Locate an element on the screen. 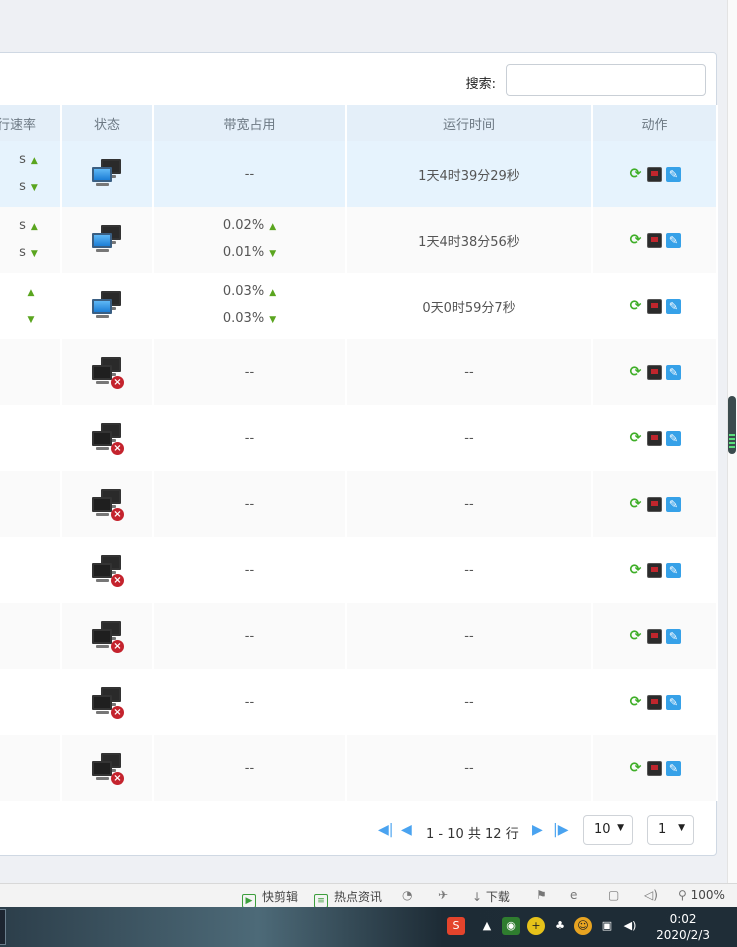  hot-news-button: ≡ 热点资讯 is located at coordinates (348, 898).